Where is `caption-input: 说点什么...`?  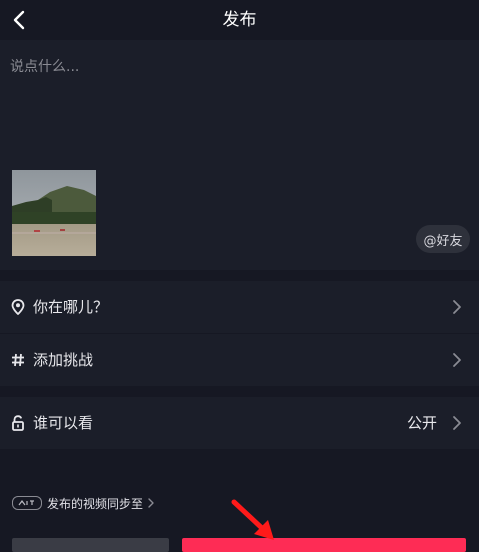 caption-input: 说点什么... is located at coordinates (44, 66).